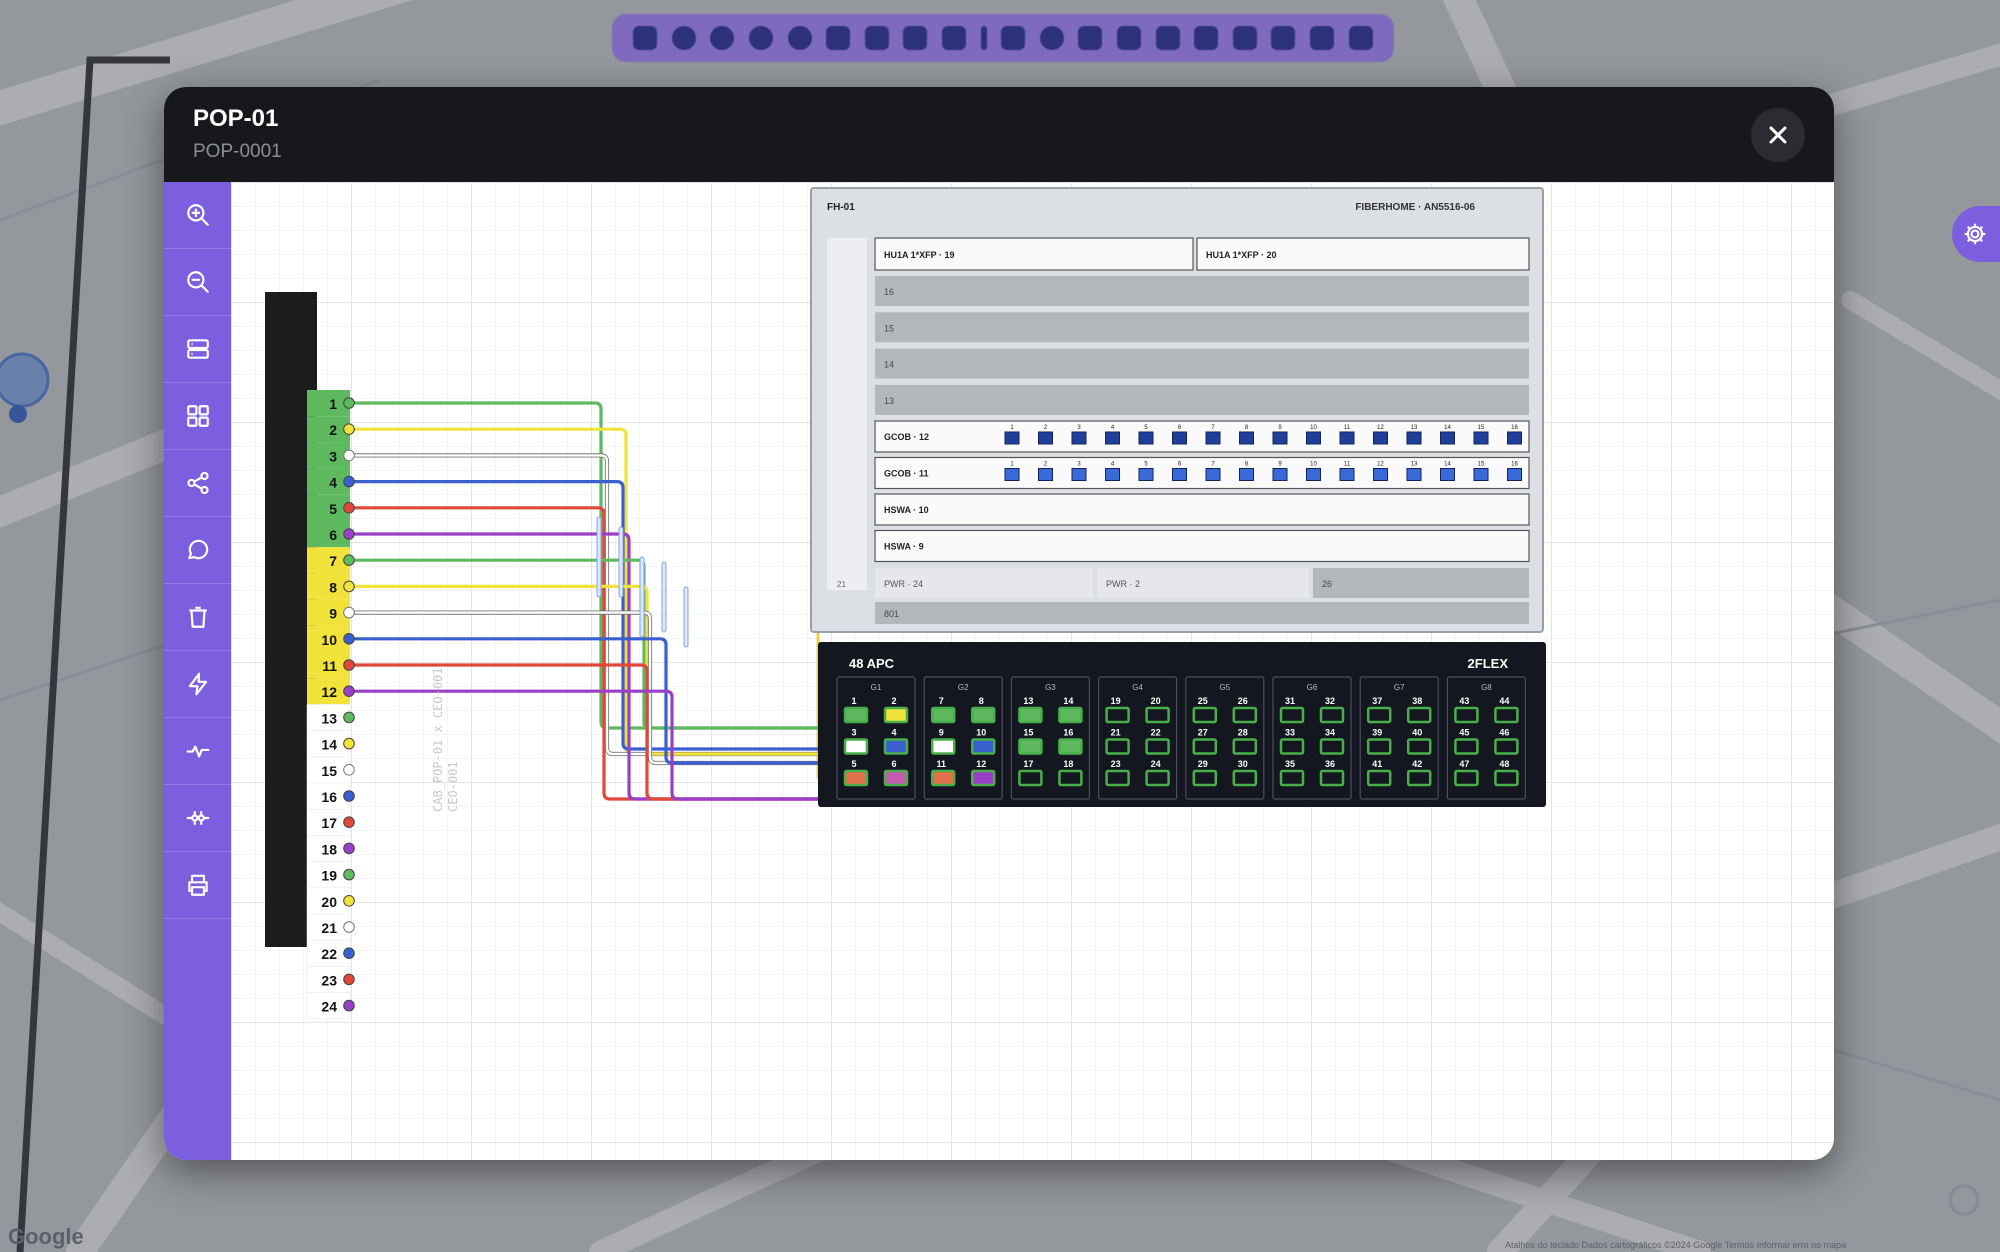 The image size is (2000, 1252). I want to click on user-icon, so click(1360, 38).